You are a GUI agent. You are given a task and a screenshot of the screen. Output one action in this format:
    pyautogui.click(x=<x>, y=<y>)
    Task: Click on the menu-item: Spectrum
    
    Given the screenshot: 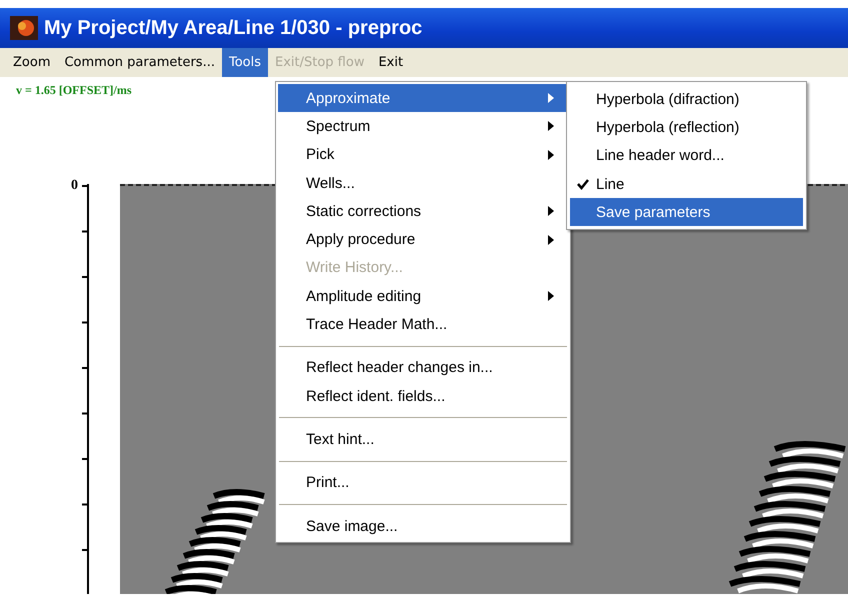 What is the action you would take?
    pyautogui.click(x=423, y=126)
    